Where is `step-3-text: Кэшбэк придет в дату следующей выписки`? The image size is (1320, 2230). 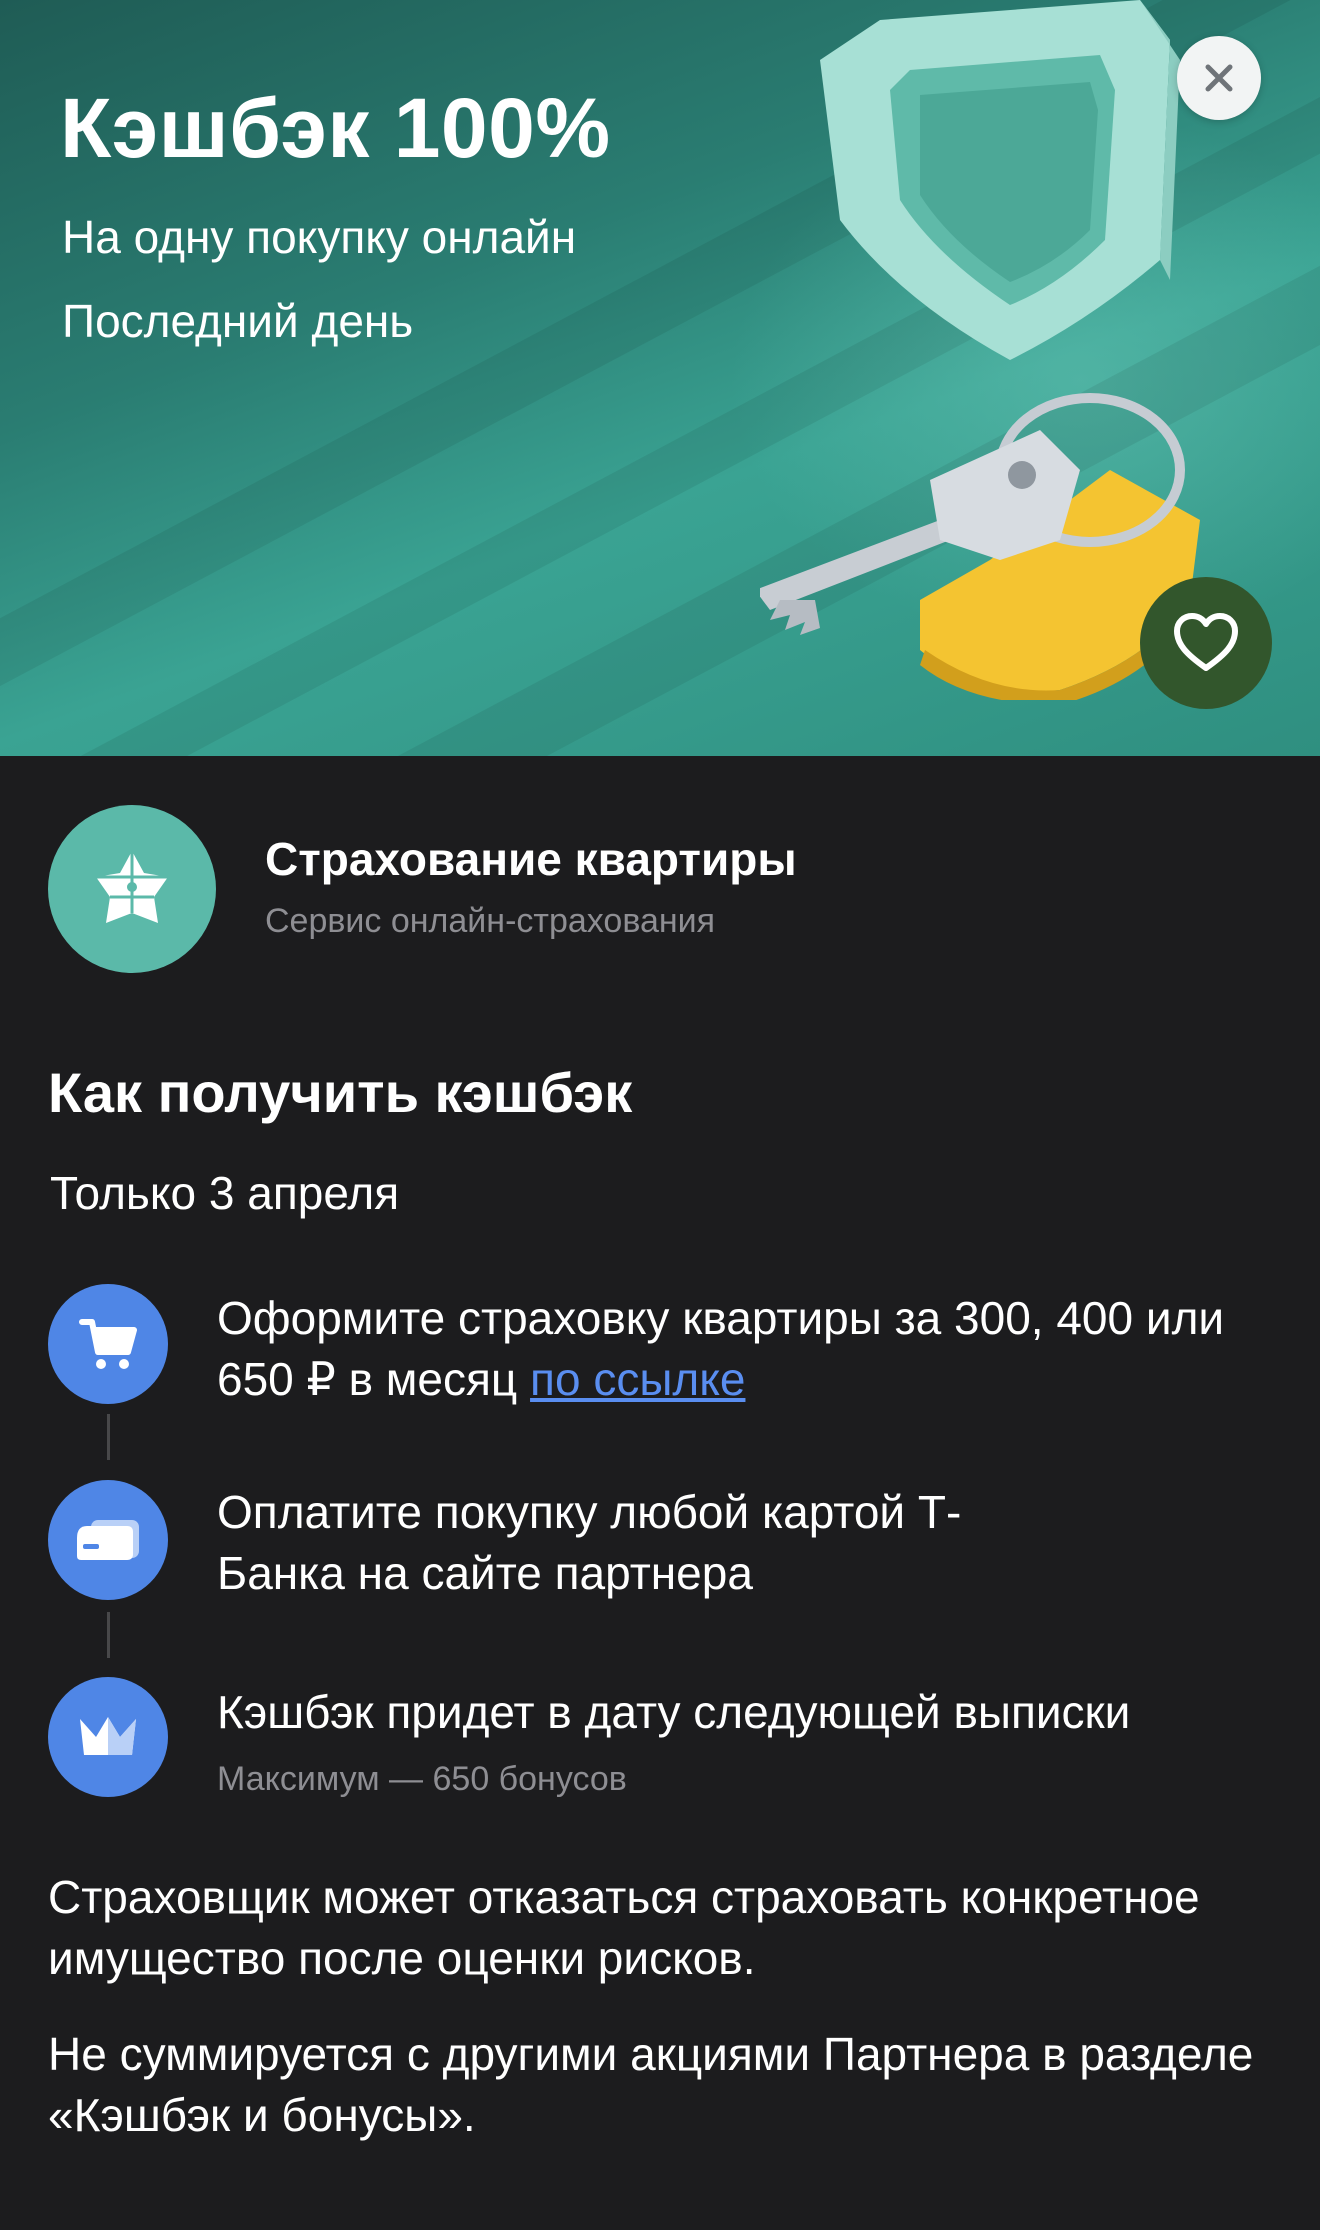 step-3-text: Кэшбэк придет в дату следующей выписки is located at coordinates (674, 1712).